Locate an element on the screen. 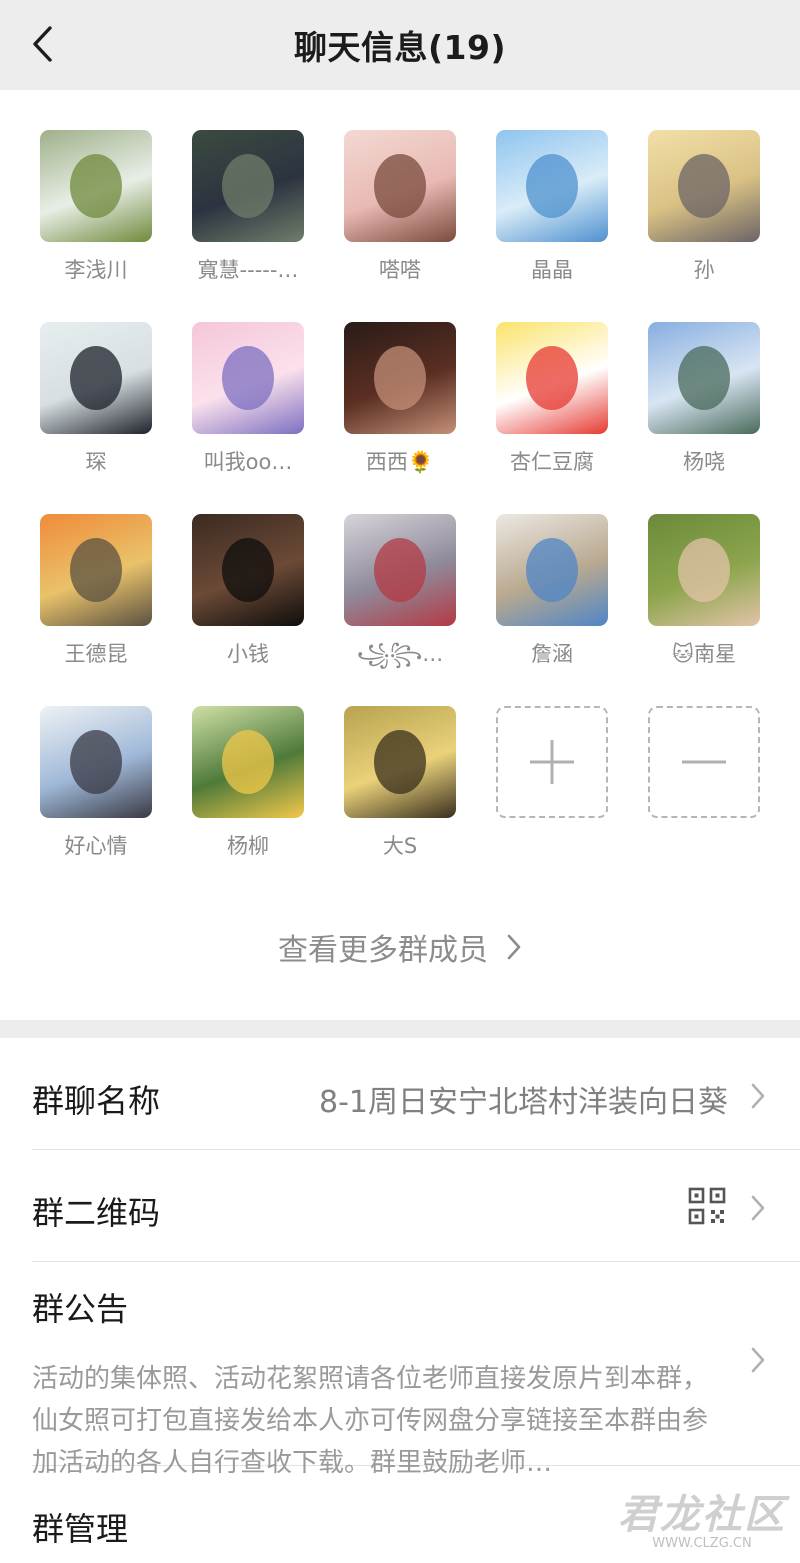 The height and width of the screenshot is (1563, 800). group-name-row: 群聊名称 8-1周日安宁北塔村洋装向日葵 is located at coordinates (416, 1094).